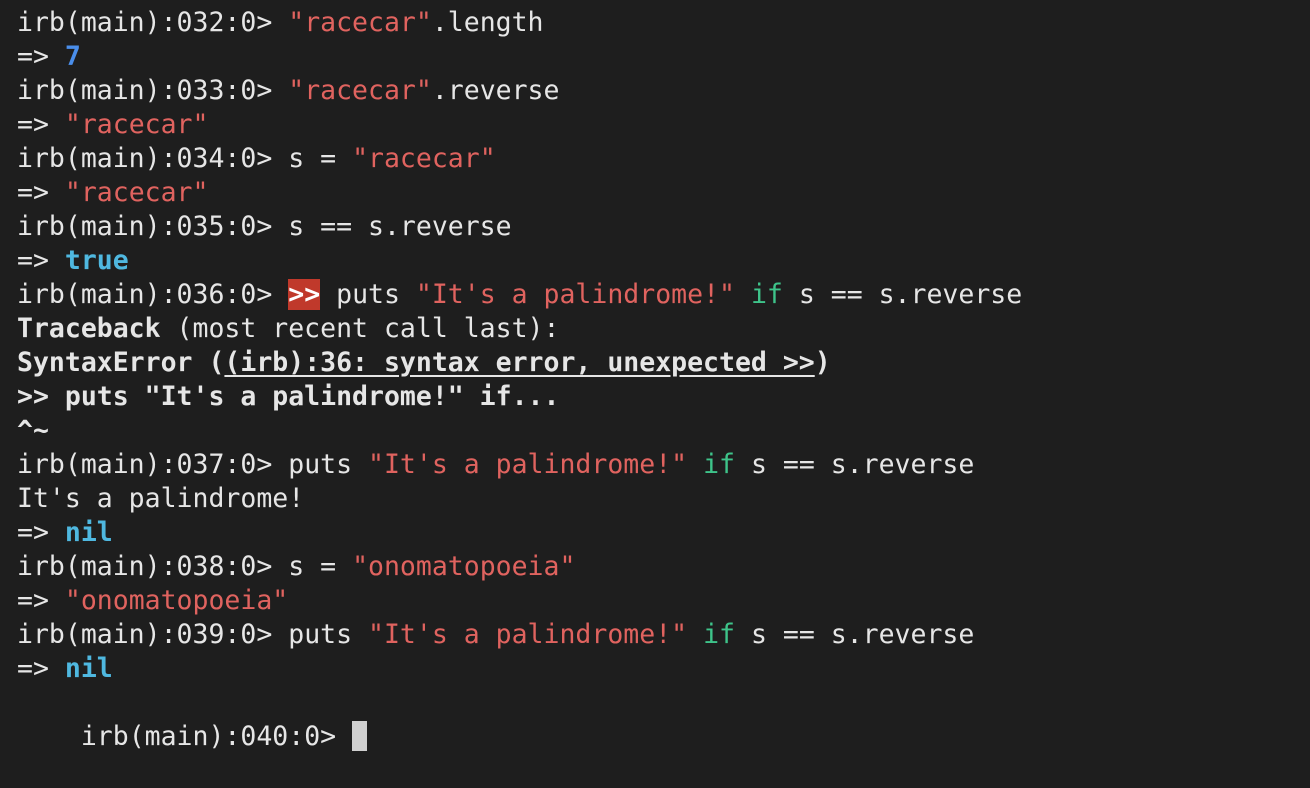  What do you see at coordinates (153, 90) in the screenshot?
I see `terminal-text-segment: irb(main):033:0>` at bounding box center [153, 90].